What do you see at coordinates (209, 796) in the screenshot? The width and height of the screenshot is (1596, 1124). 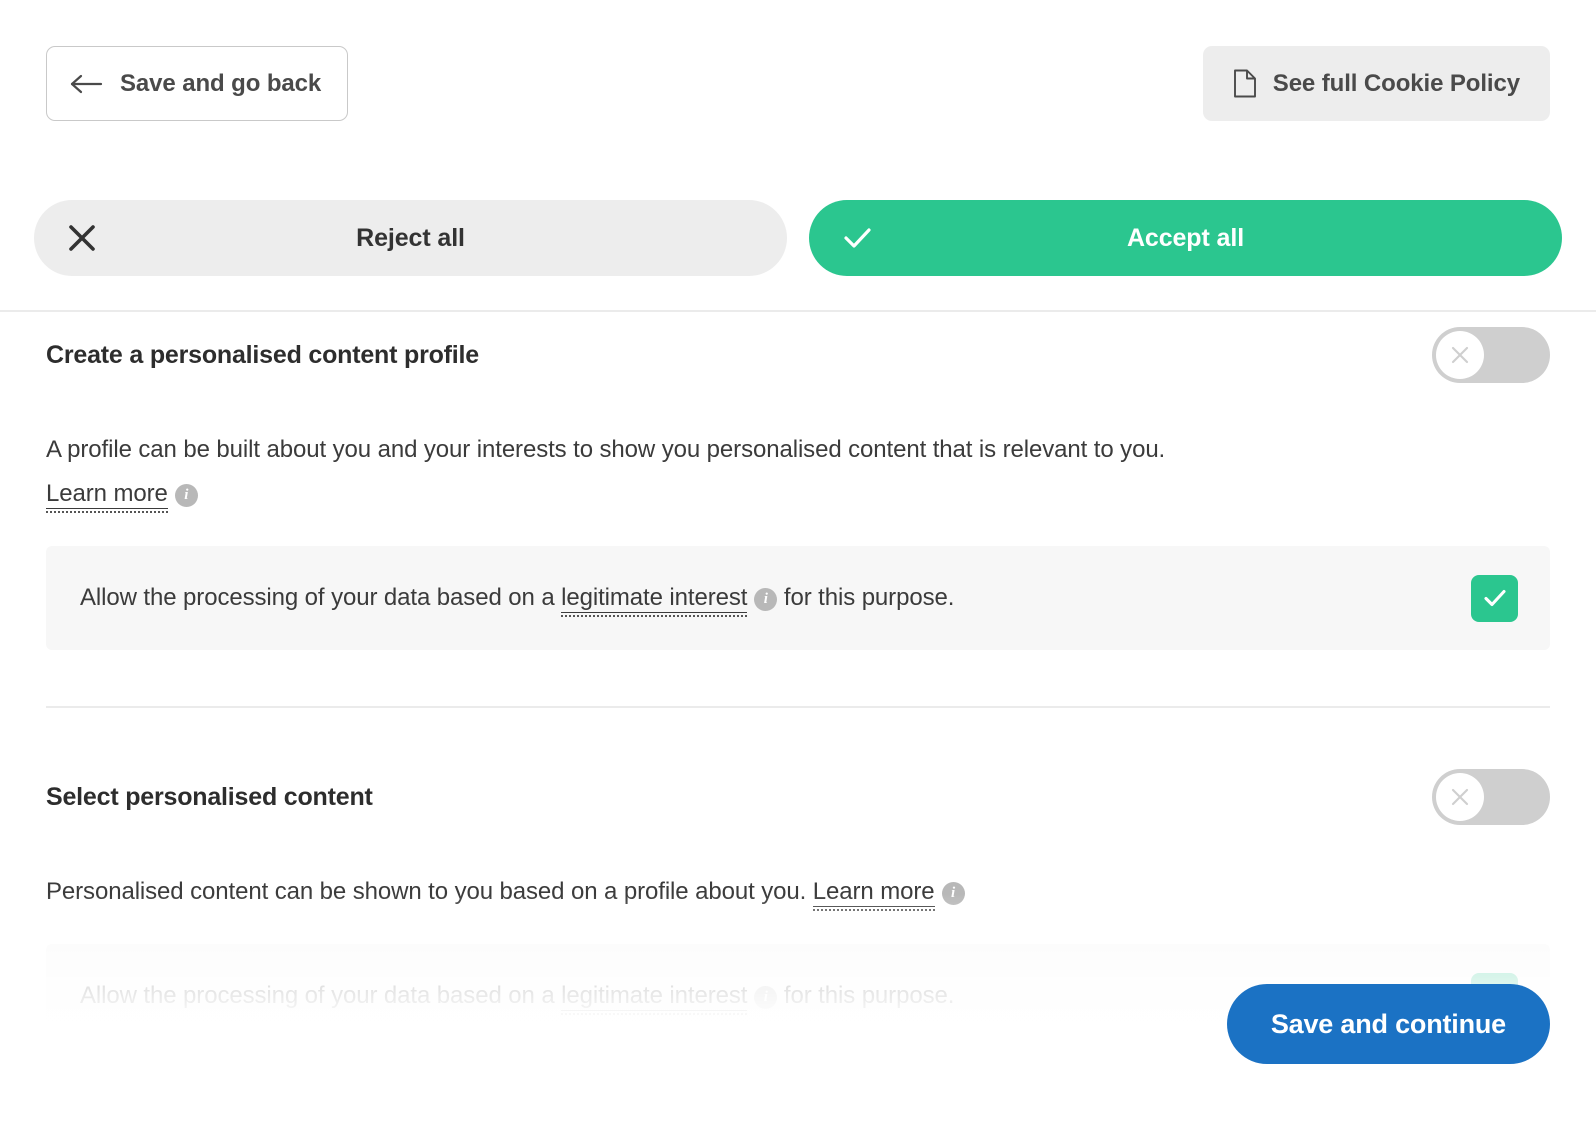 I see `purpose-title: Select personalised content` at bounding box center [209, 796].